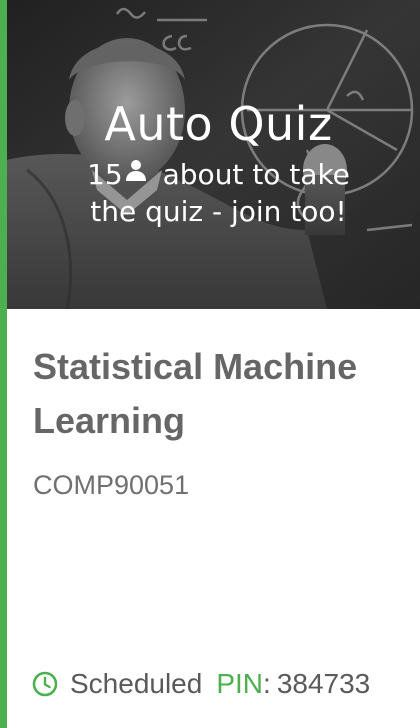 The image size is (420, 728). What do you see at coordinates (195, 393) in the screenshot?
I see `course-title: Statistical Machine Learning` at bounding box center [195, 393].